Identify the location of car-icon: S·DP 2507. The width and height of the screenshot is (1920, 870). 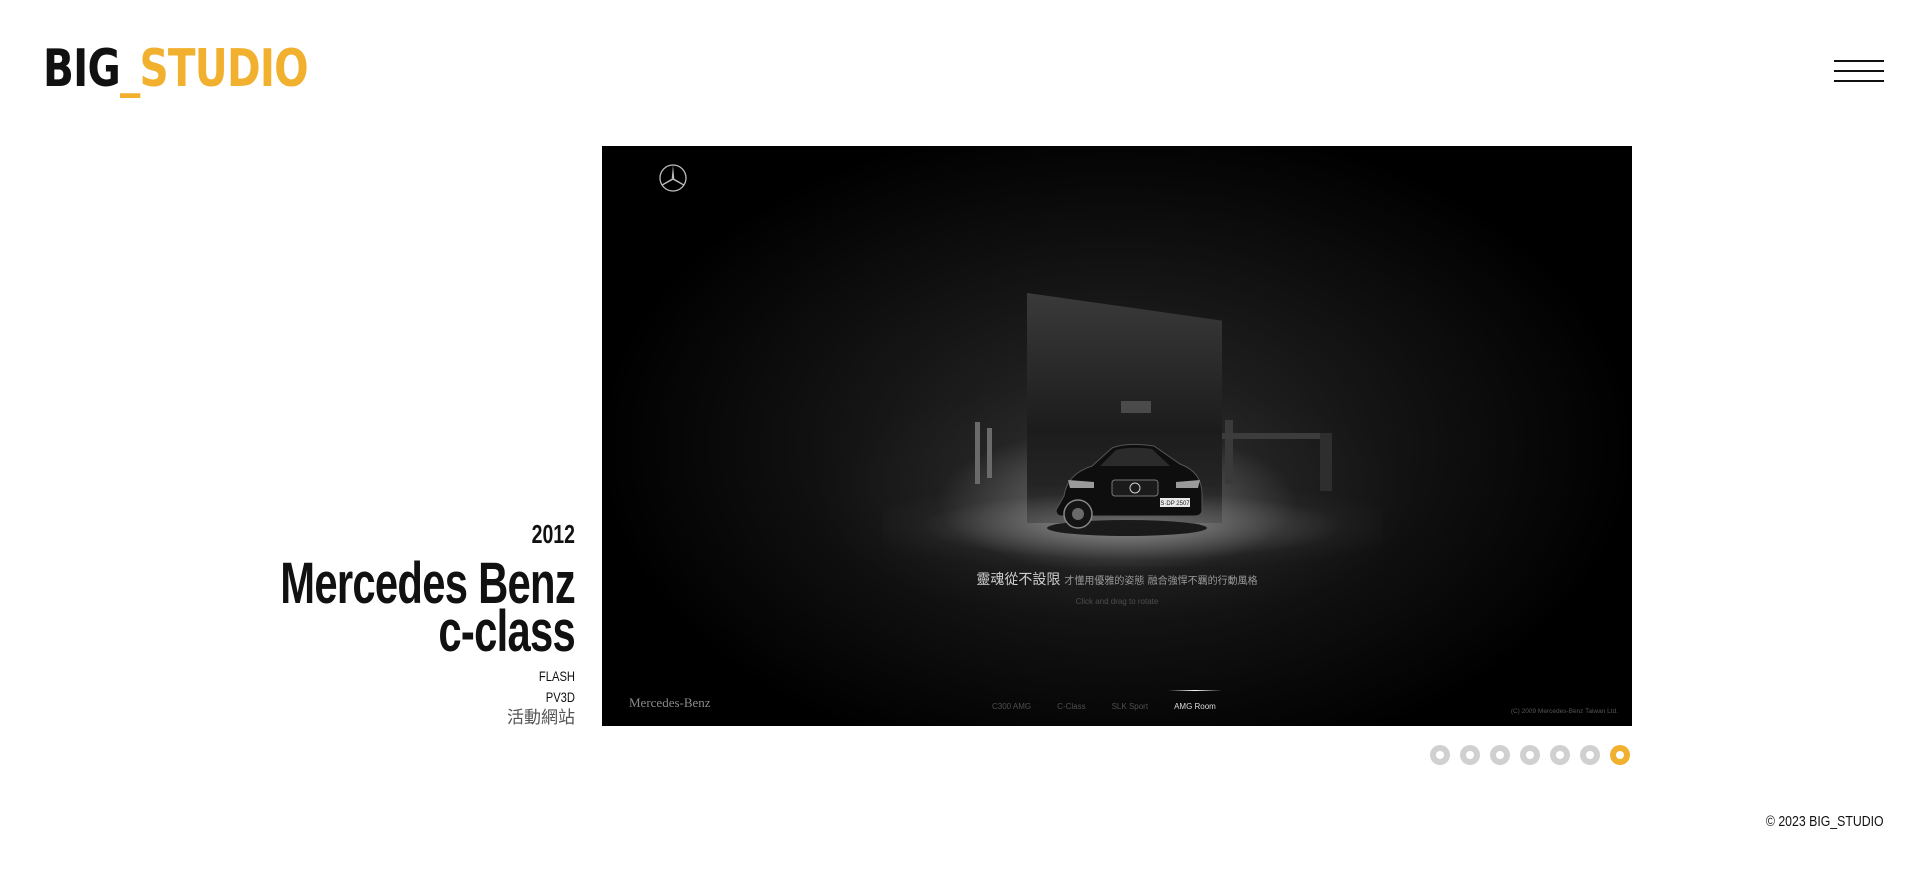
(1127, 489).